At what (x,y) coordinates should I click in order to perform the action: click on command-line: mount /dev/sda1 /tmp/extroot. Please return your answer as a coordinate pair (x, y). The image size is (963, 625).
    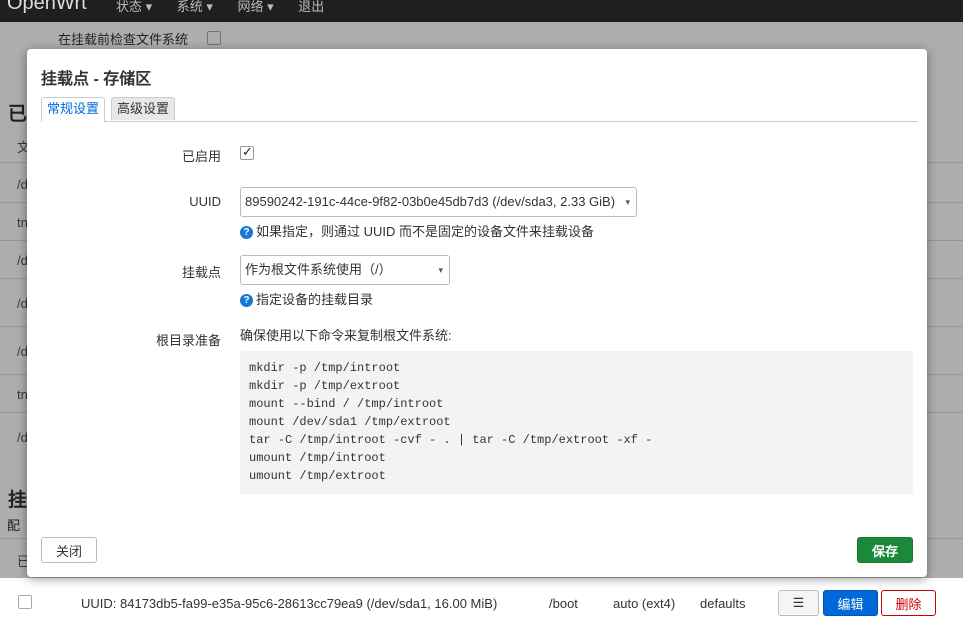
    Looking at the image, I should click on (350, 422).